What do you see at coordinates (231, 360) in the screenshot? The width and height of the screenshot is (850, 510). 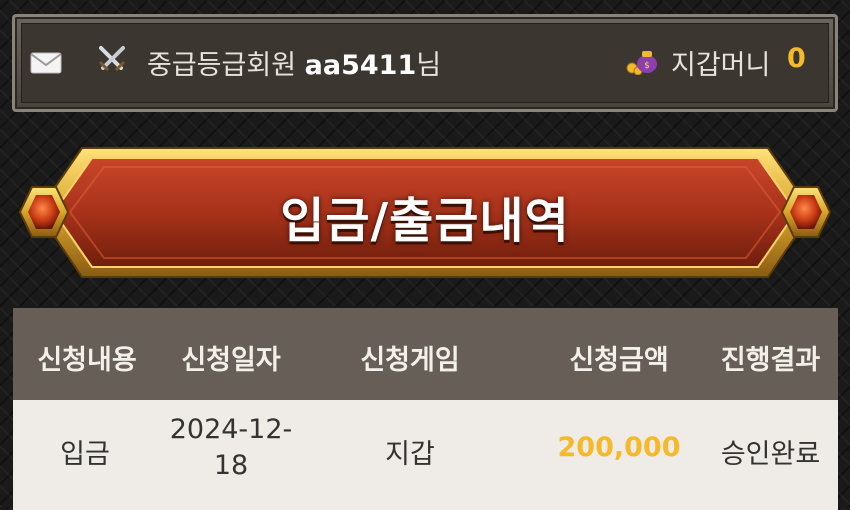 I see `header-request-date: 신청일자` at bounding box center [231, 360].